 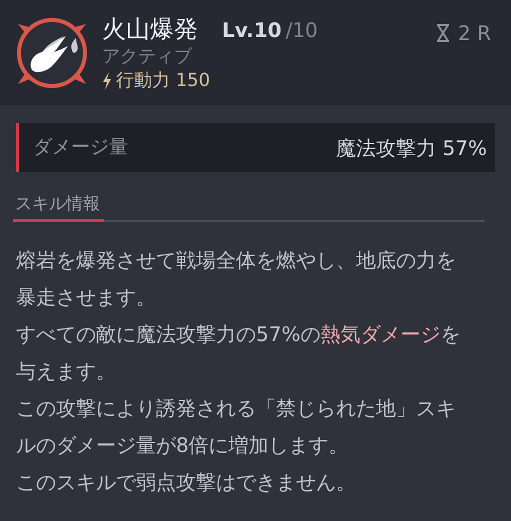 I want to click on description-paragraph: すべての敵に魔法攻撃力の57%の熱気ダメージを与えます。, so click(x=239, y=352).